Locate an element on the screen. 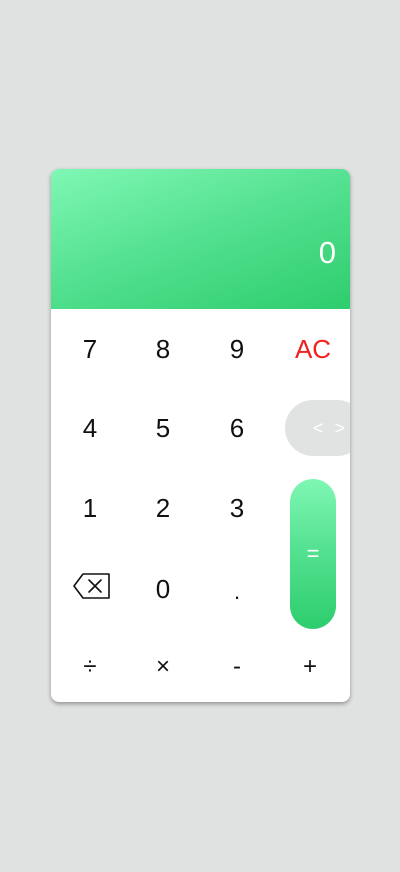  key-0: 0 is located at coordinates (163, 589).